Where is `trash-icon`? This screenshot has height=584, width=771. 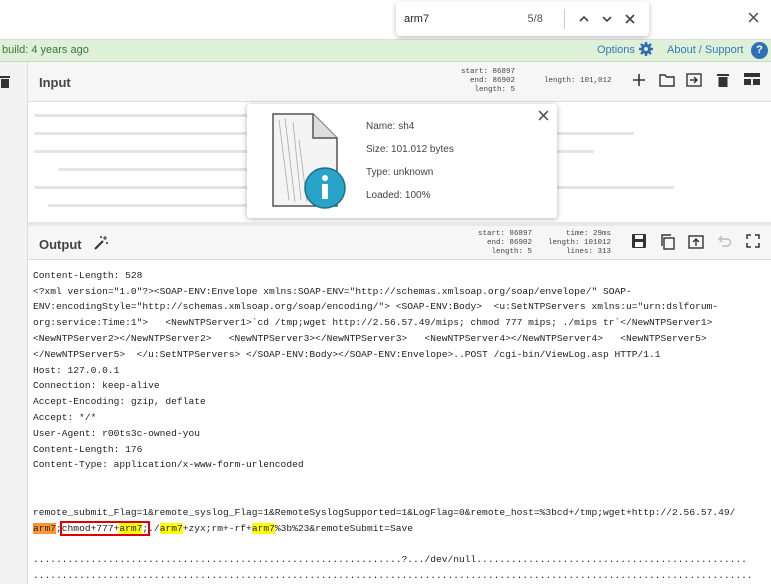
trash-icon is located at coordinates (6, 81).